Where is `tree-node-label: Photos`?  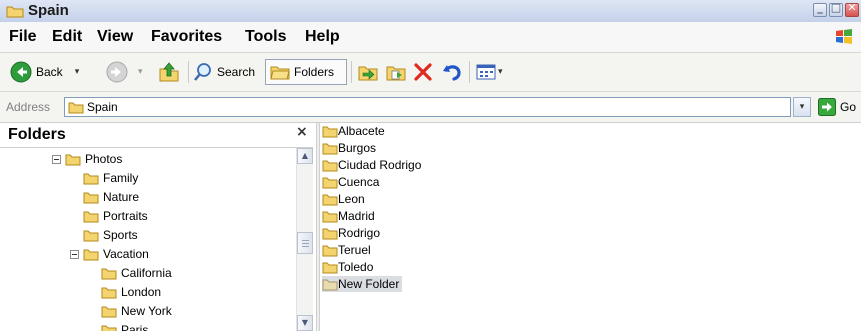
tree-node-label: Photos is located at coordinates (104, 159).